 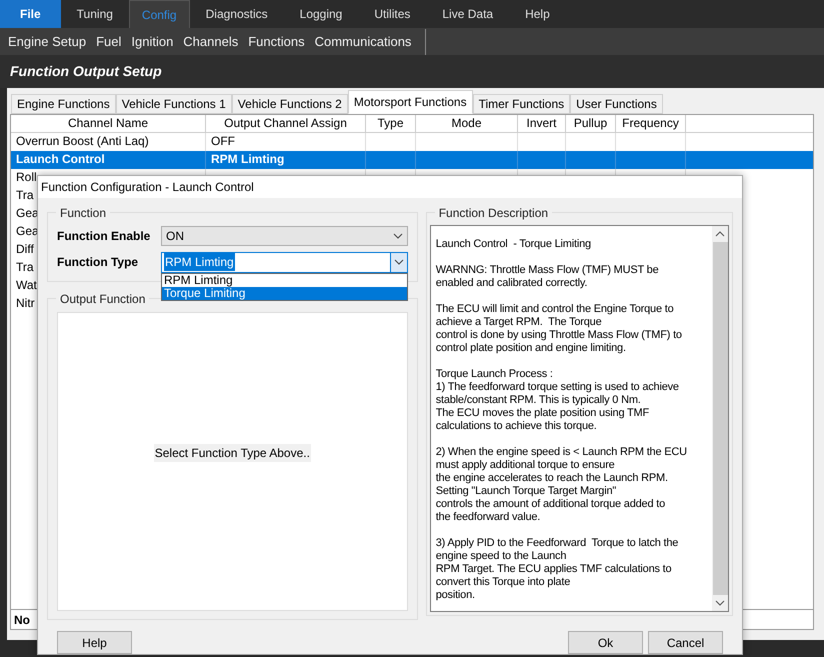 I want to click on toolbar-item: Ignition, so click(x=152, y=42).